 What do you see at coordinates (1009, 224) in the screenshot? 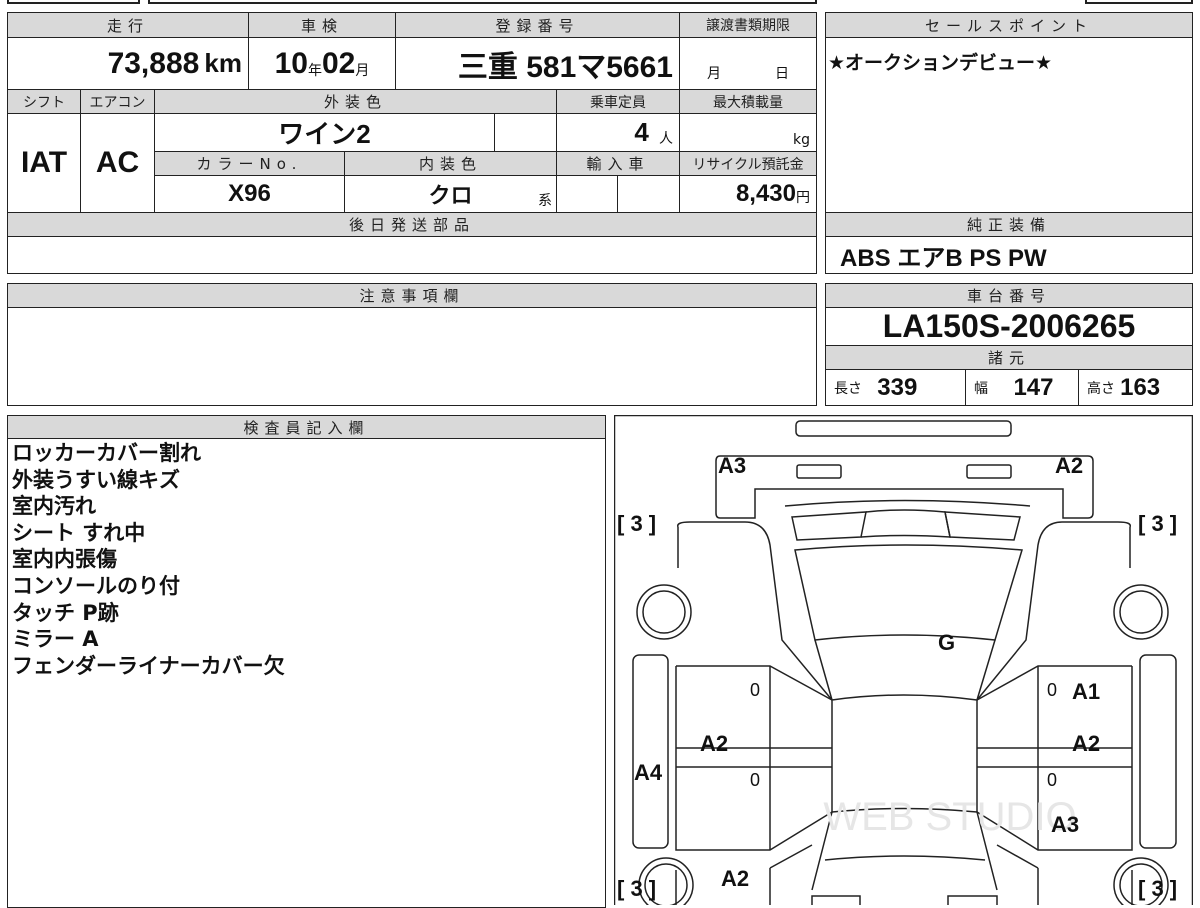
I see `equipment-header: 純正装備` at bounding box center [1009, 224].